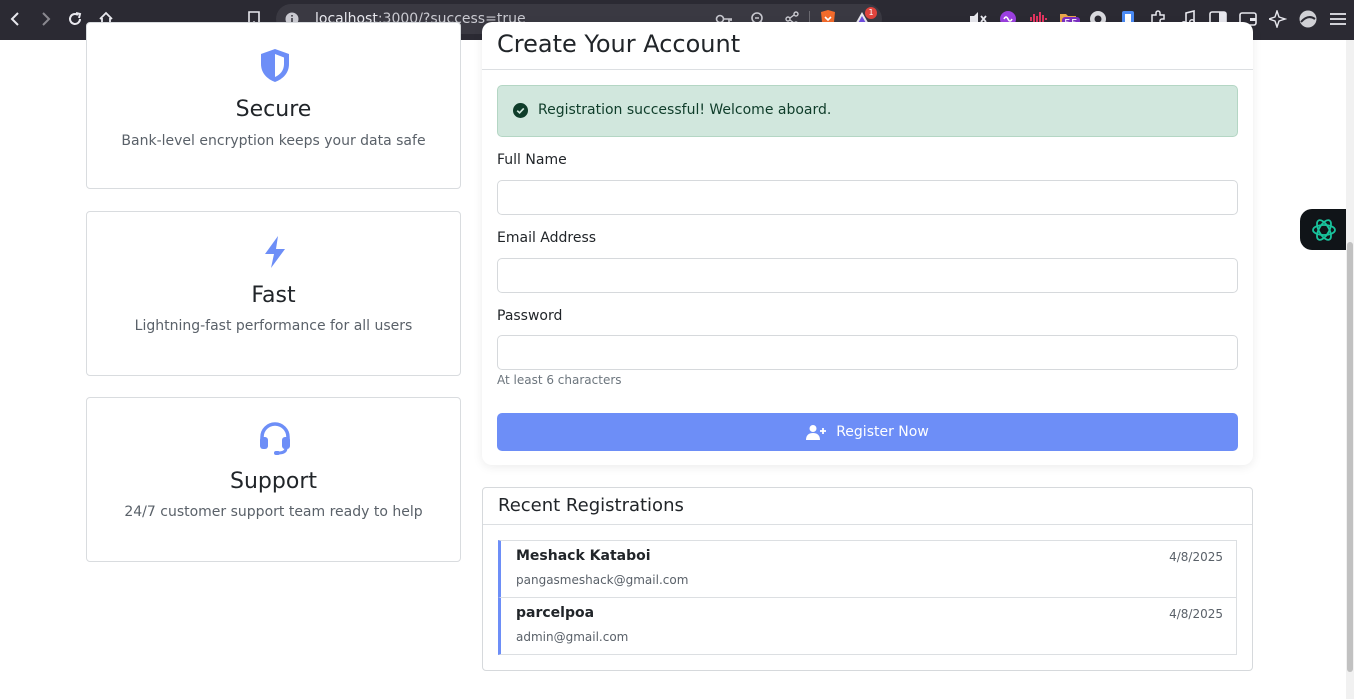 The image size is (1354, 699). I want to click on registration-list-item: parcelpoa admin@gmail.com 4/8/2025, so click(867, 626).